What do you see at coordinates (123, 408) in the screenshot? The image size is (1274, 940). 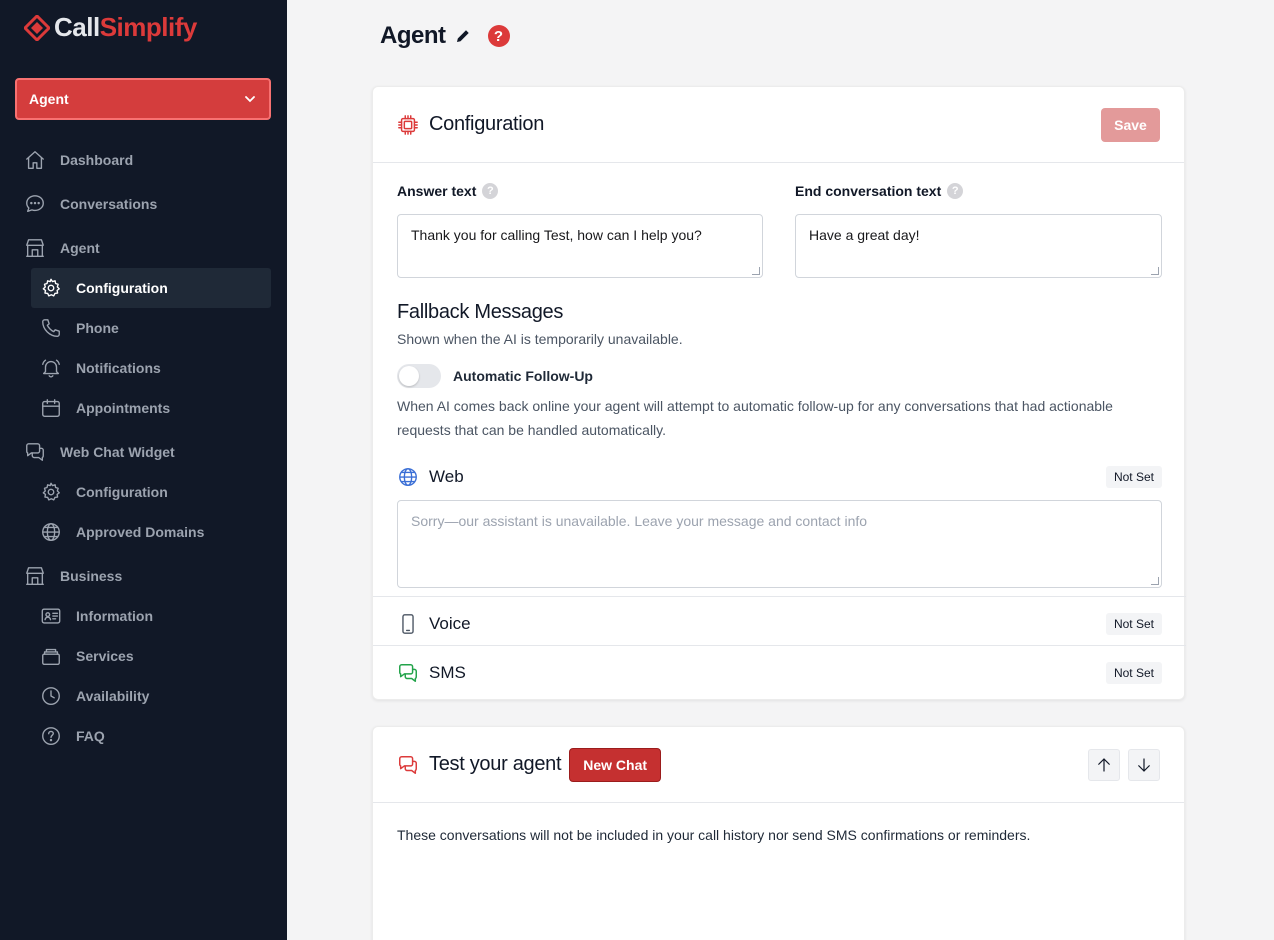 I see `sidebar-item-label: Appointments` at bounding box center [123, 408].